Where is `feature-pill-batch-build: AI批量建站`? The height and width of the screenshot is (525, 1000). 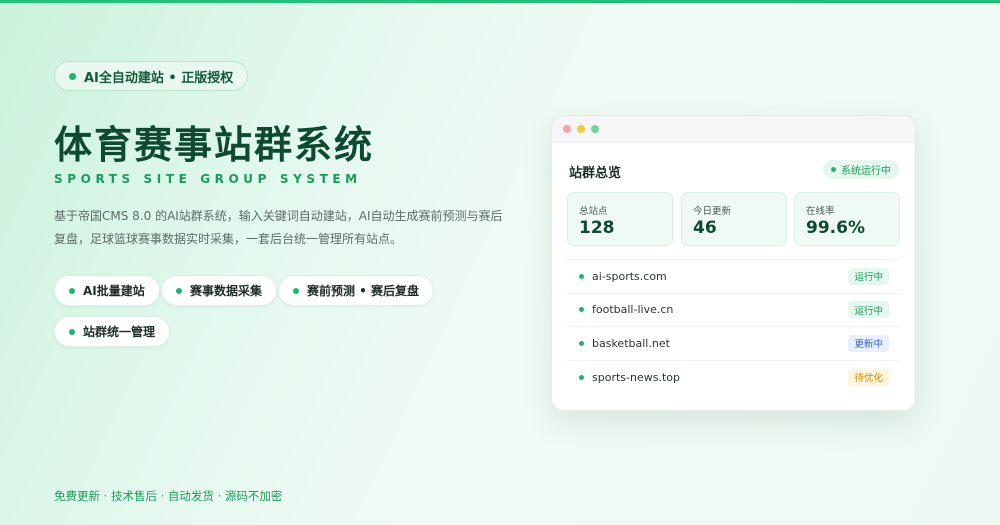 feature-pill-batch-build: AI批量建站 is located at coordinates (107, 290).